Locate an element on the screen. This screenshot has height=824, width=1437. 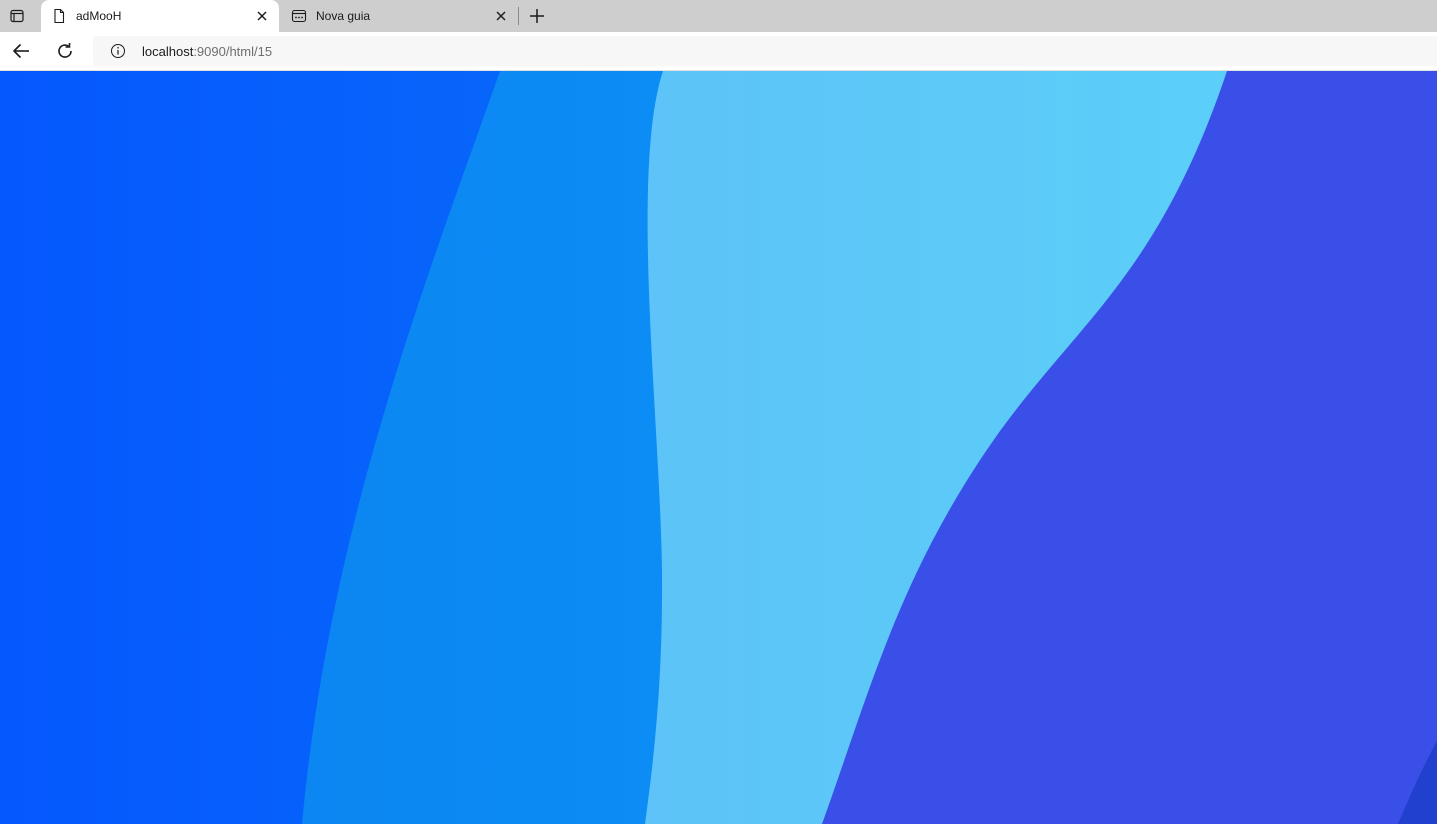
tab-divider is located at coordinates (518, 16).